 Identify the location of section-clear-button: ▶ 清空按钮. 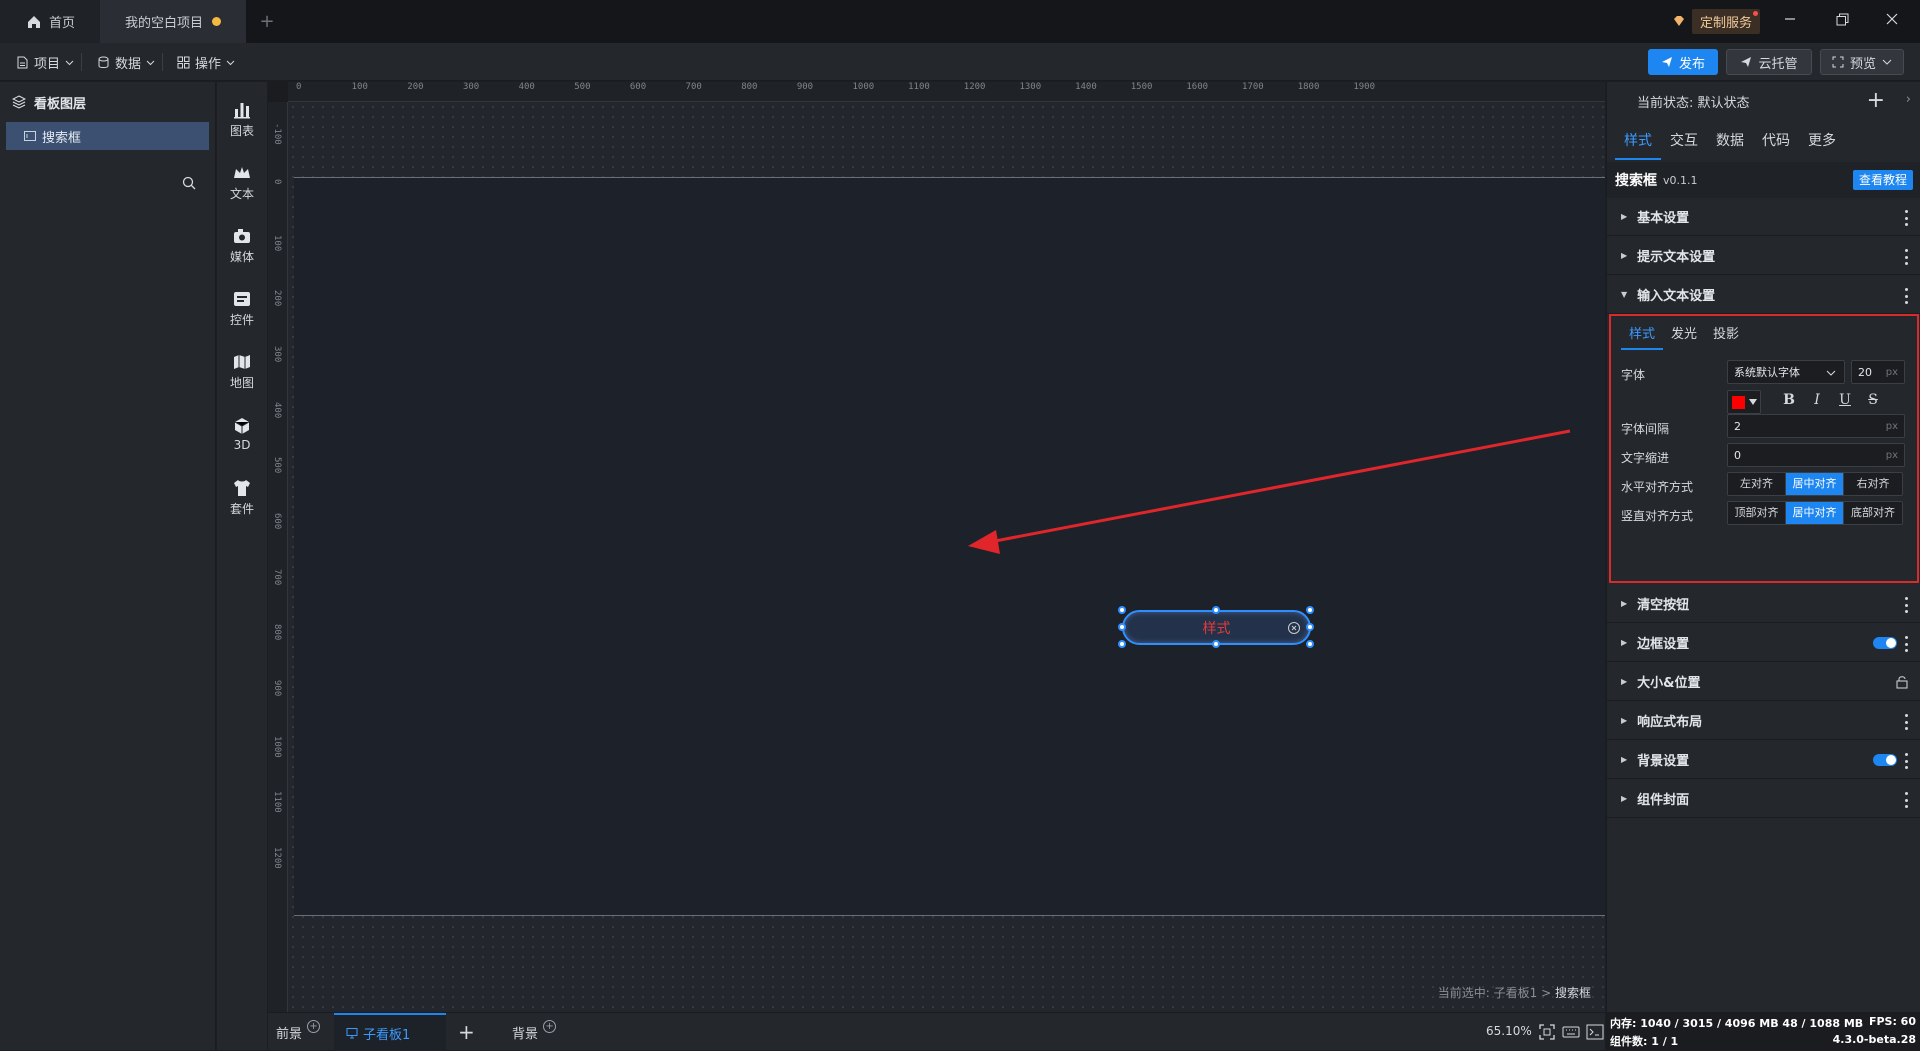
(1763, 604).